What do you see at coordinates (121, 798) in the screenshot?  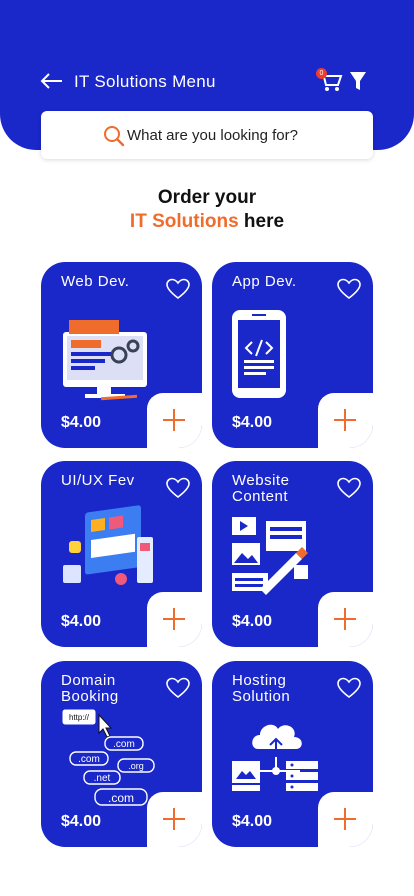 I see `domain-label-com-3: .com` at bounding box center [121, 798].